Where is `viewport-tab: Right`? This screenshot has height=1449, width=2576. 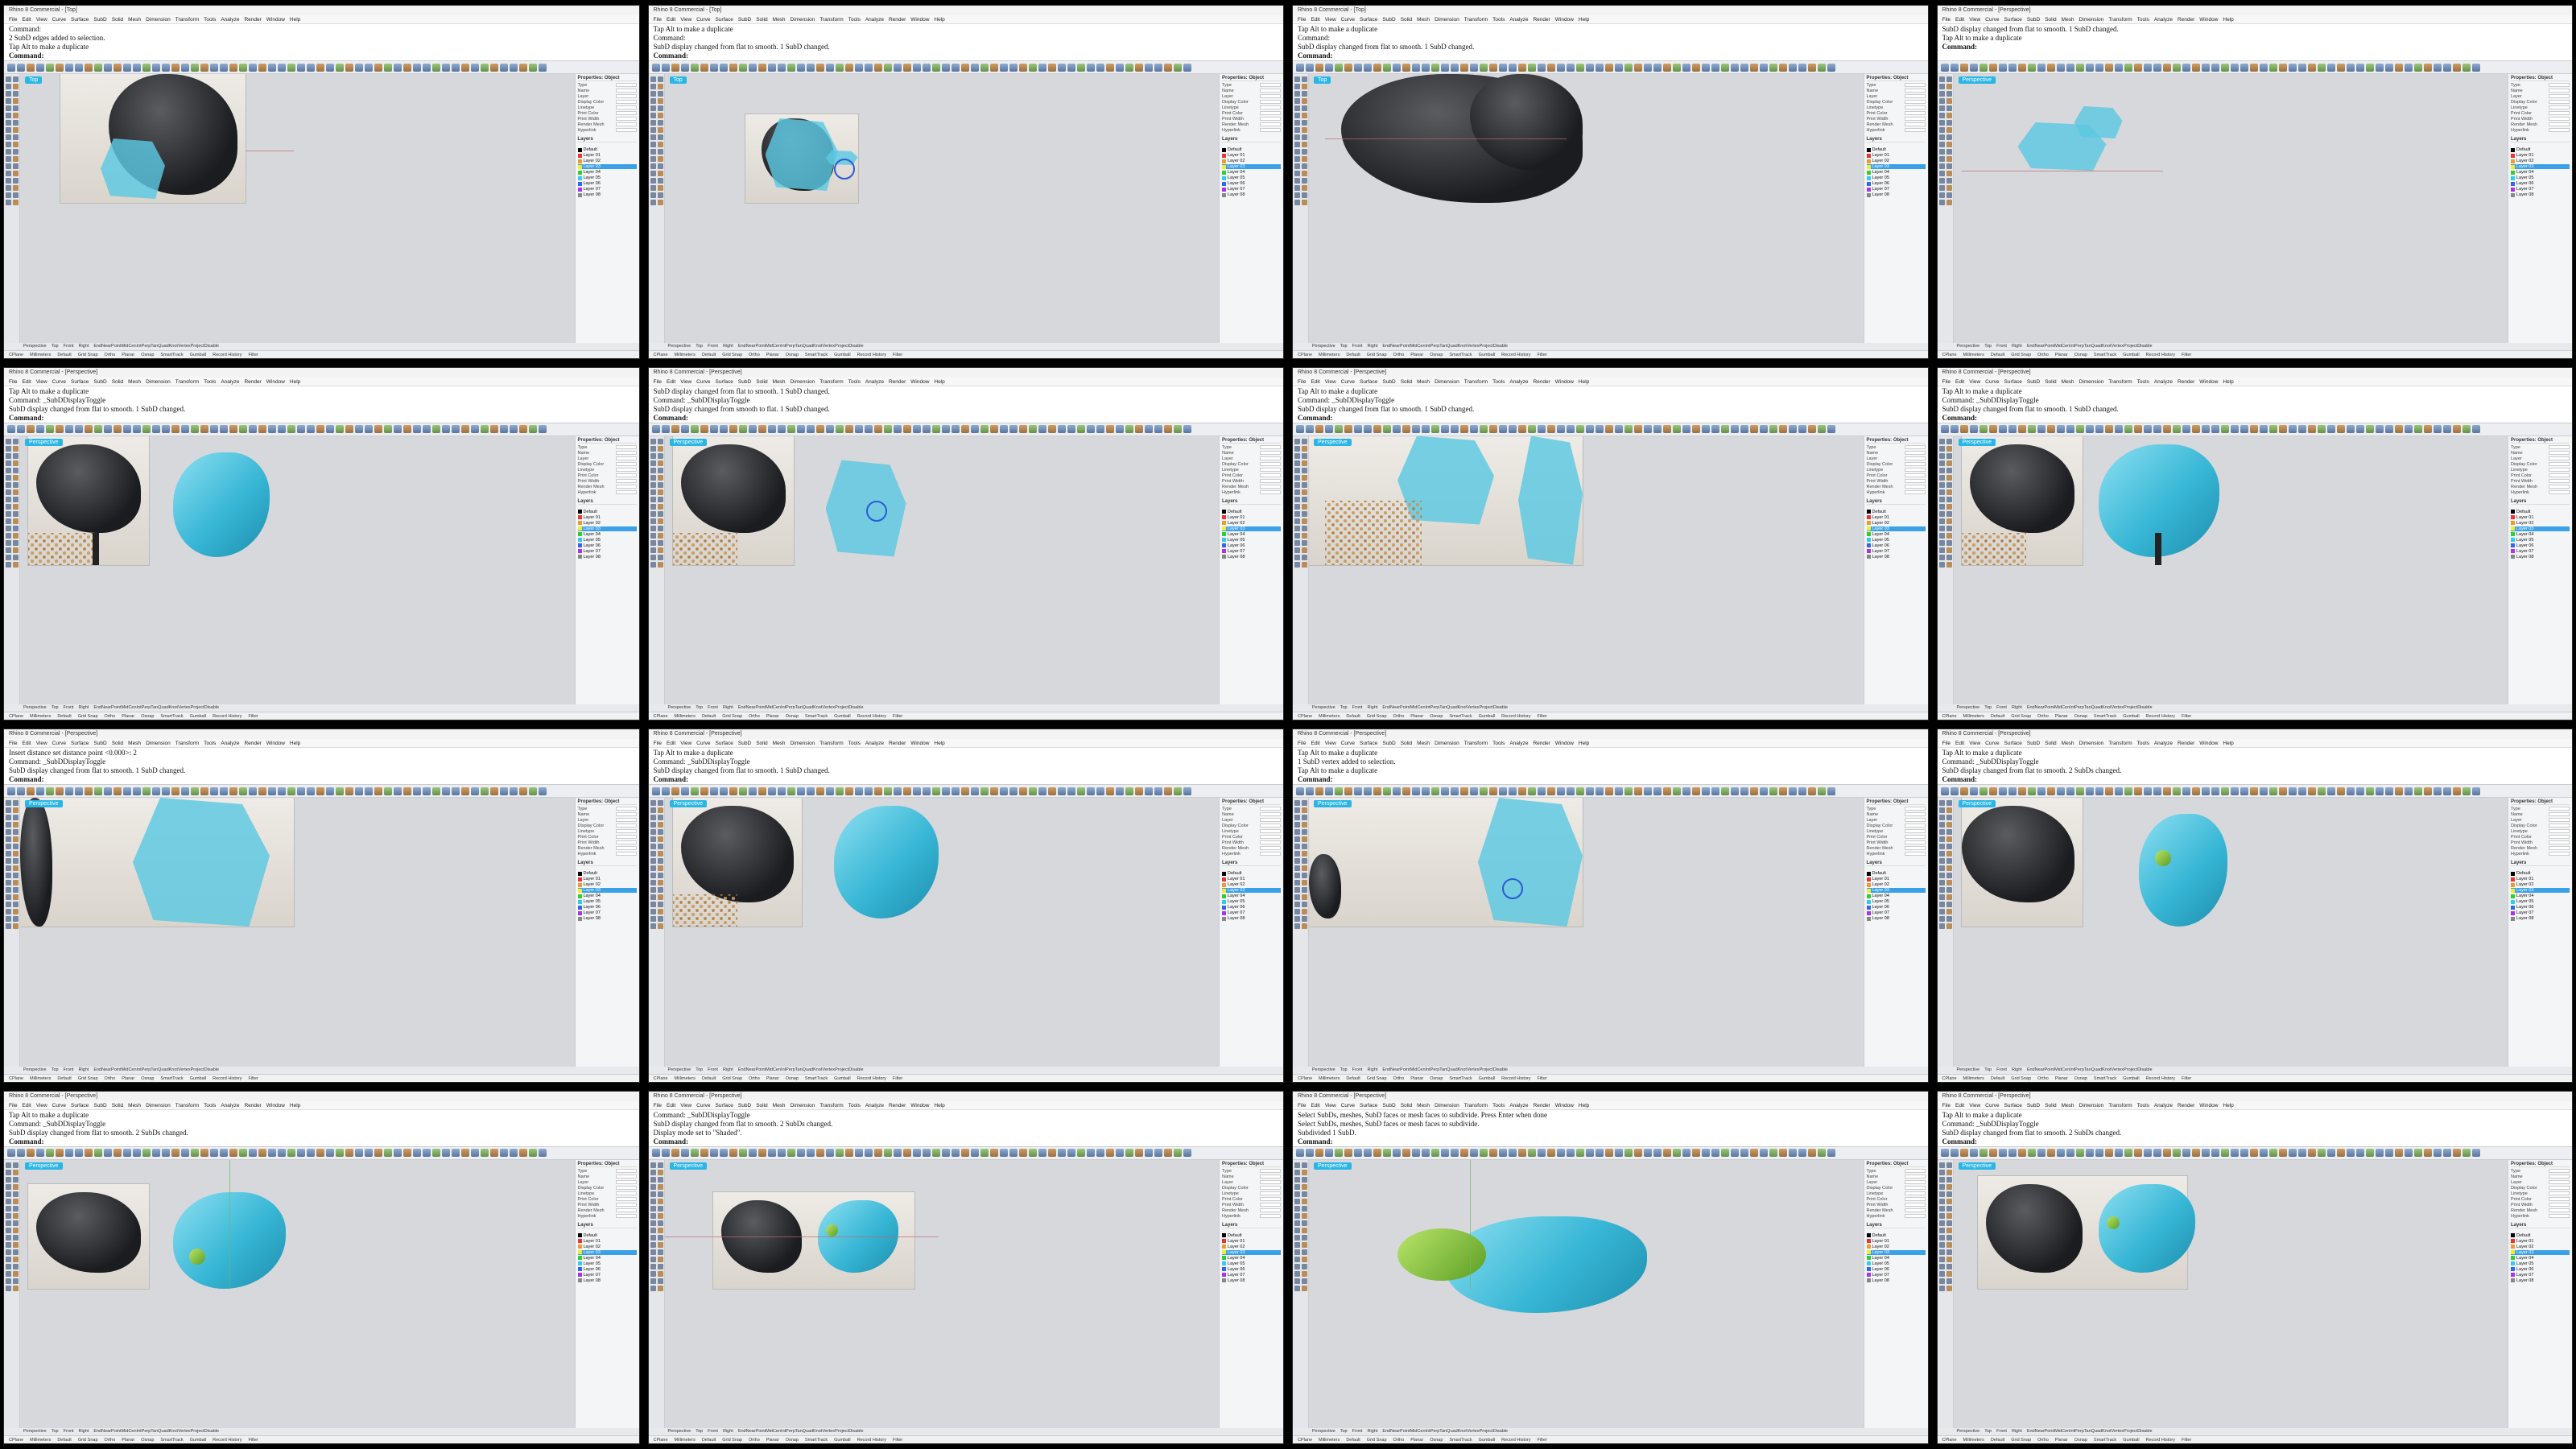
viewport-tab: Right is located at coordinates (1372, 1070).